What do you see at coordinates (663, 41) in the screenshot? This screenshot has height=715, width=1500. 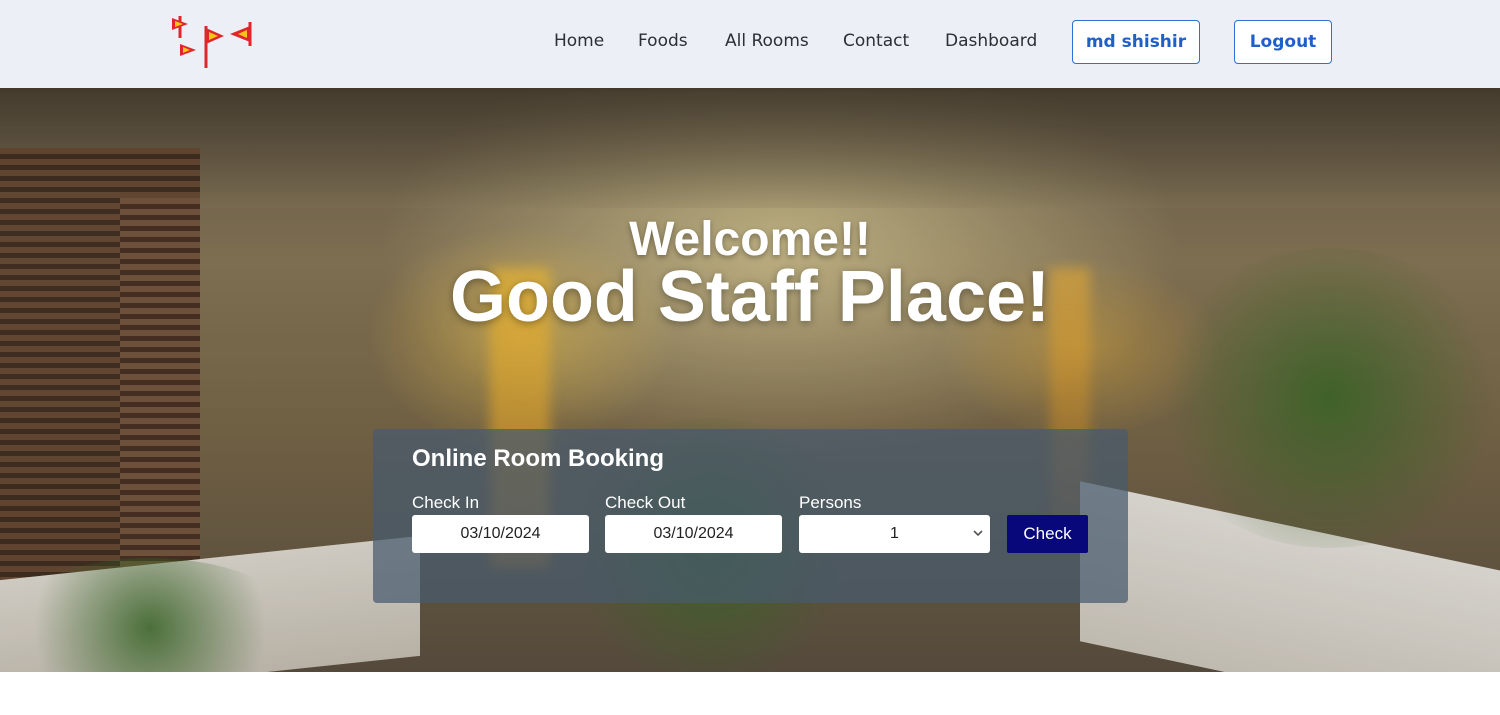 I see `nav-foods: Foods` at bounding box center [663, 41].